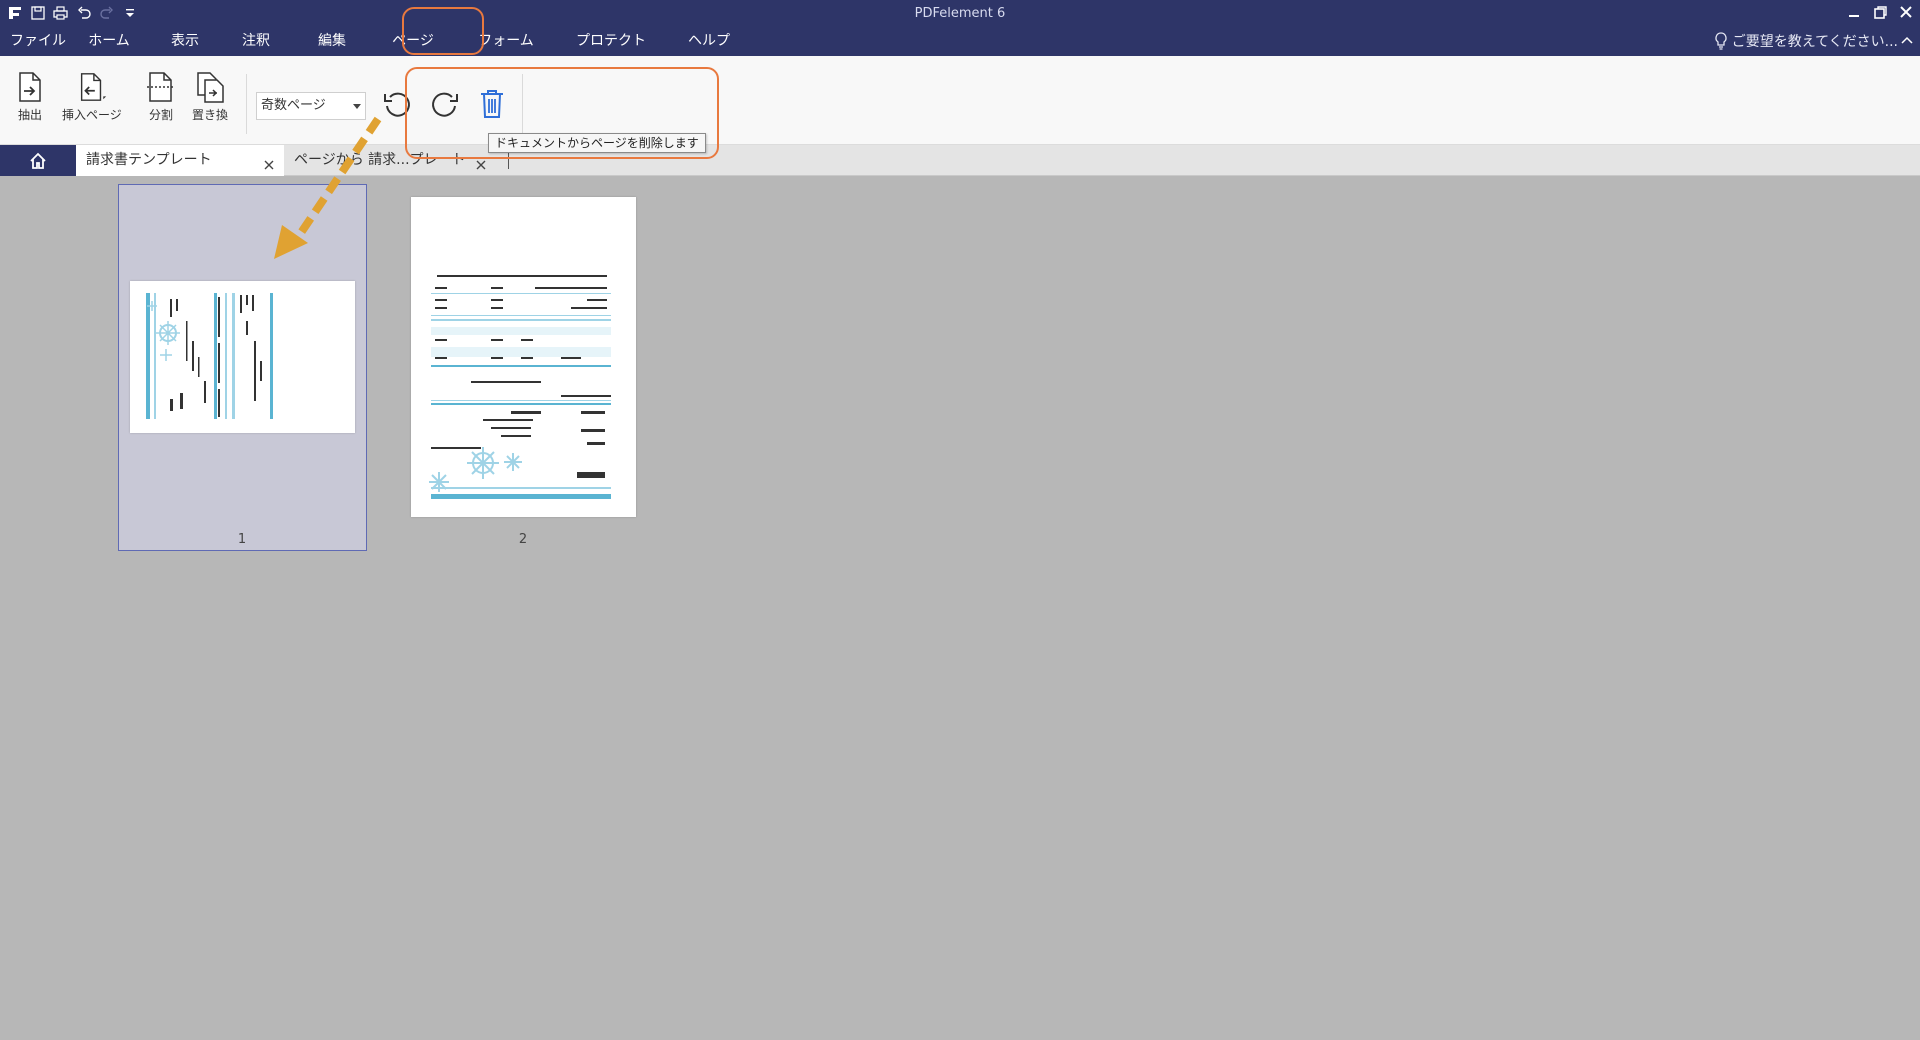  I want to click on collapse-ribbon-icon, so click(1907, 39).